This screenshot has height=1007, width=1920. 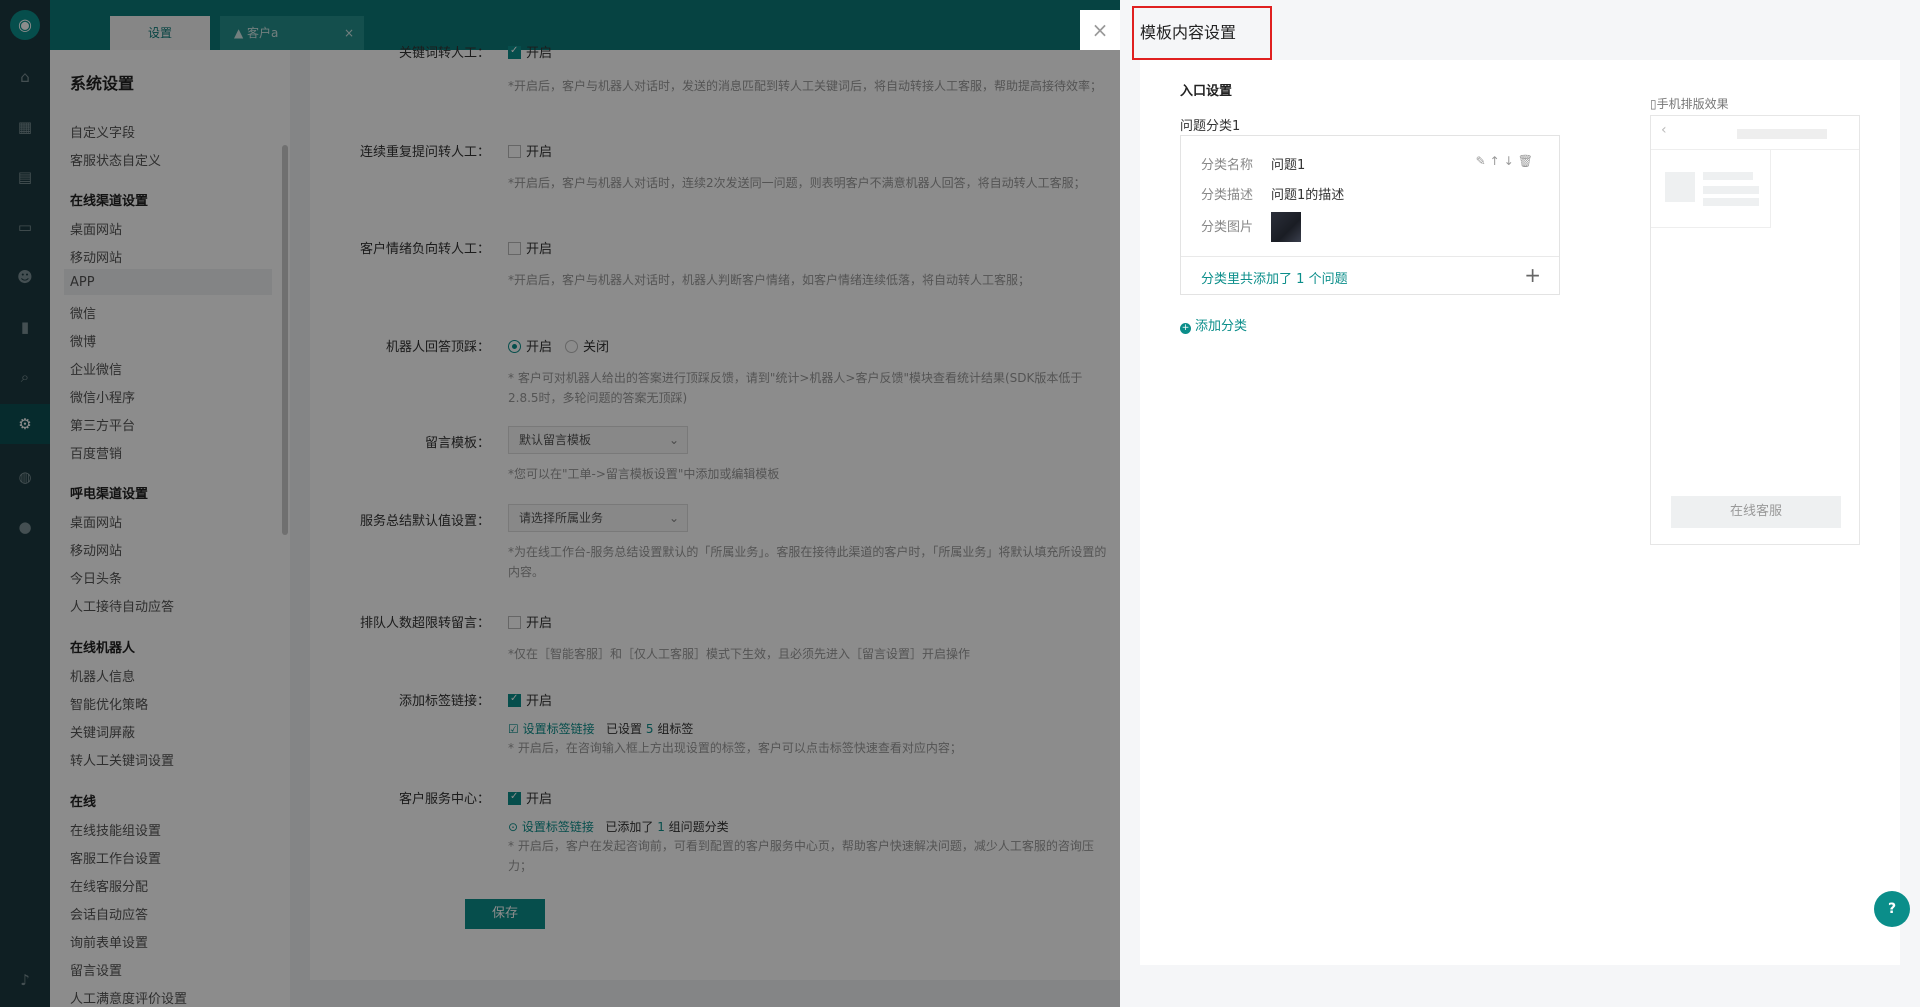 I want to click on add-category-button: + 添加分类, so click(x=1213, y=324).